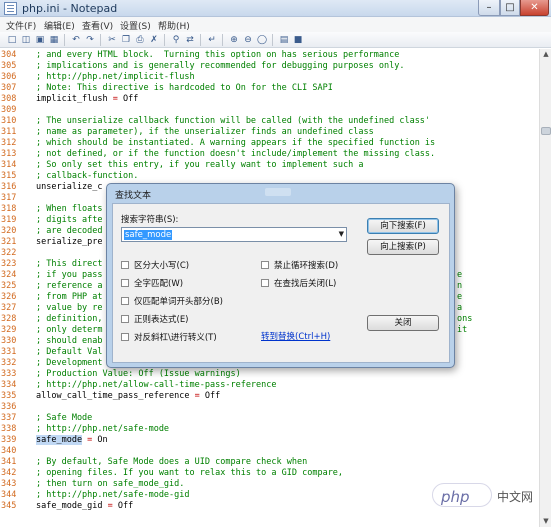 This screenshot has width=551, height=527. What do you see at coordinates (265, 283) in the screenshot?
I see `close-after-find-checkbox` at bounding box center [265, 283].